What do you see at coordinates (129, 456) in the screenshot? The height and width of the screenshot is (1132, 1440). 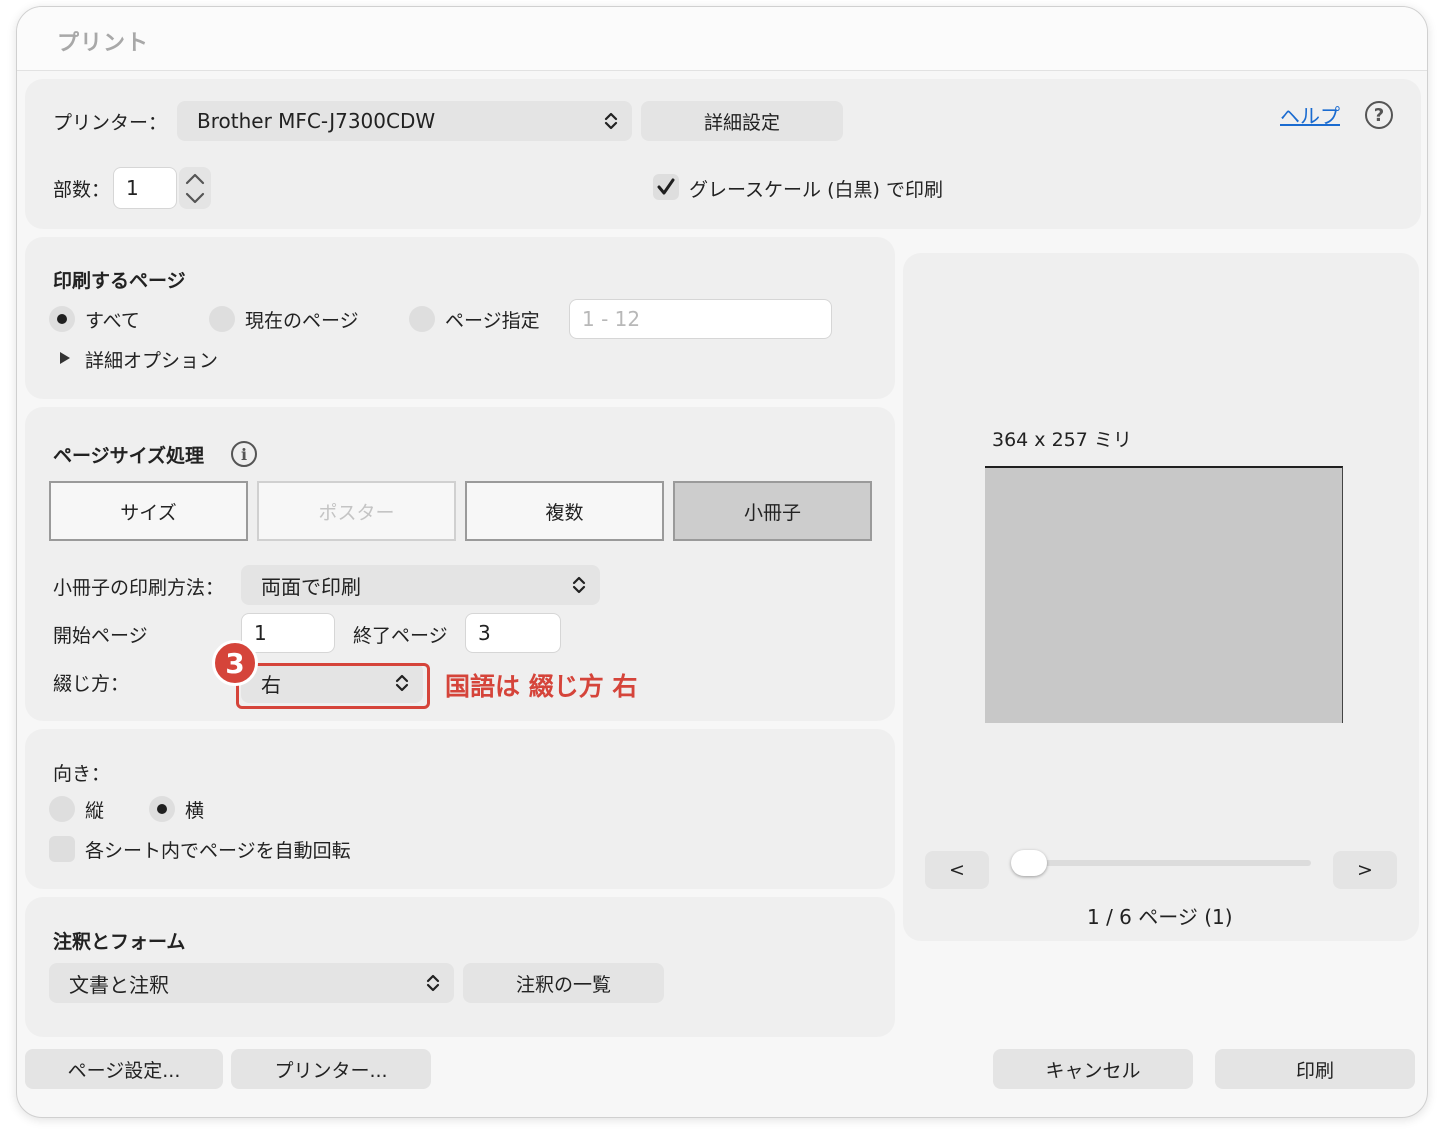 I see `page-size-heading: ページサイズ処理` at bounding box center [129, 456].